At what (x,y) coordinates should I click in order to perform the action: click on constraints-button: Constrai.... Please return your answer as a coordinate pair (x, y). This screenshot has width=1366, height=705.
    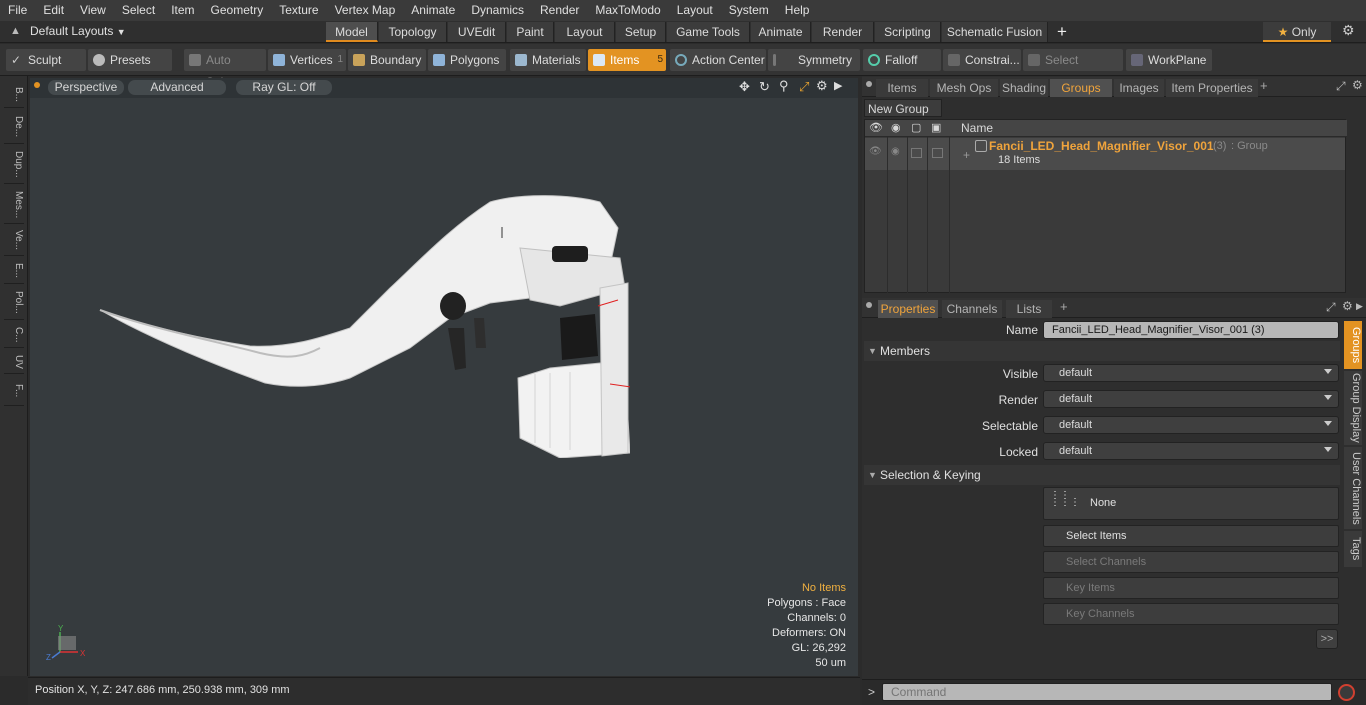
    Looking at the image, I should click on (982, 60).